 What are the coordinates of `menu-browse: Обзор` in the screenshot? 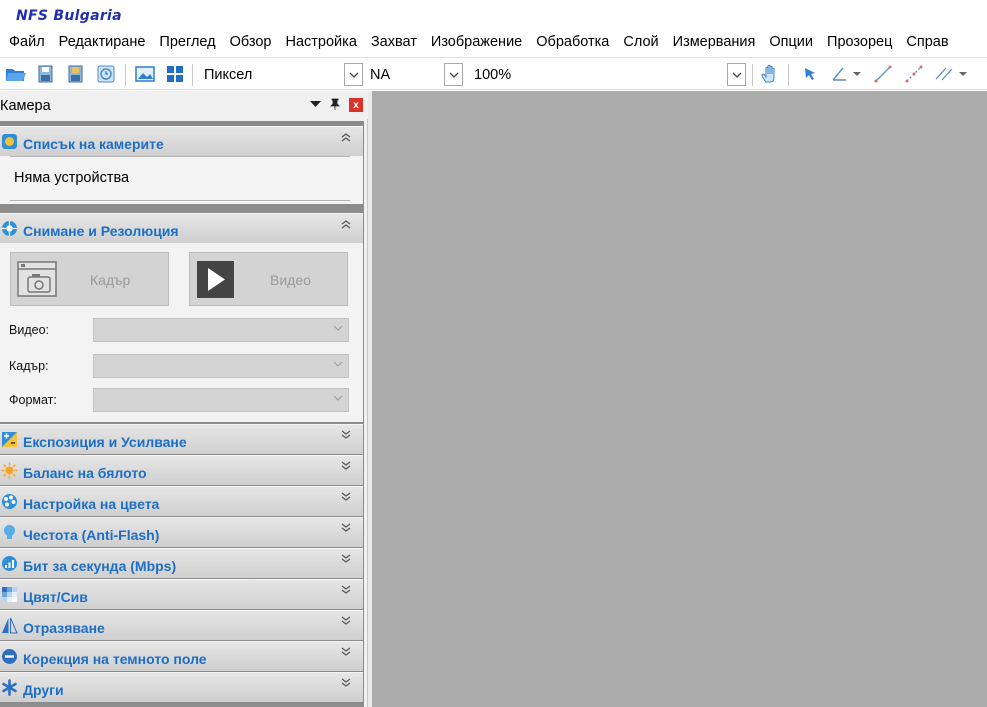 It's located at (251, 43).